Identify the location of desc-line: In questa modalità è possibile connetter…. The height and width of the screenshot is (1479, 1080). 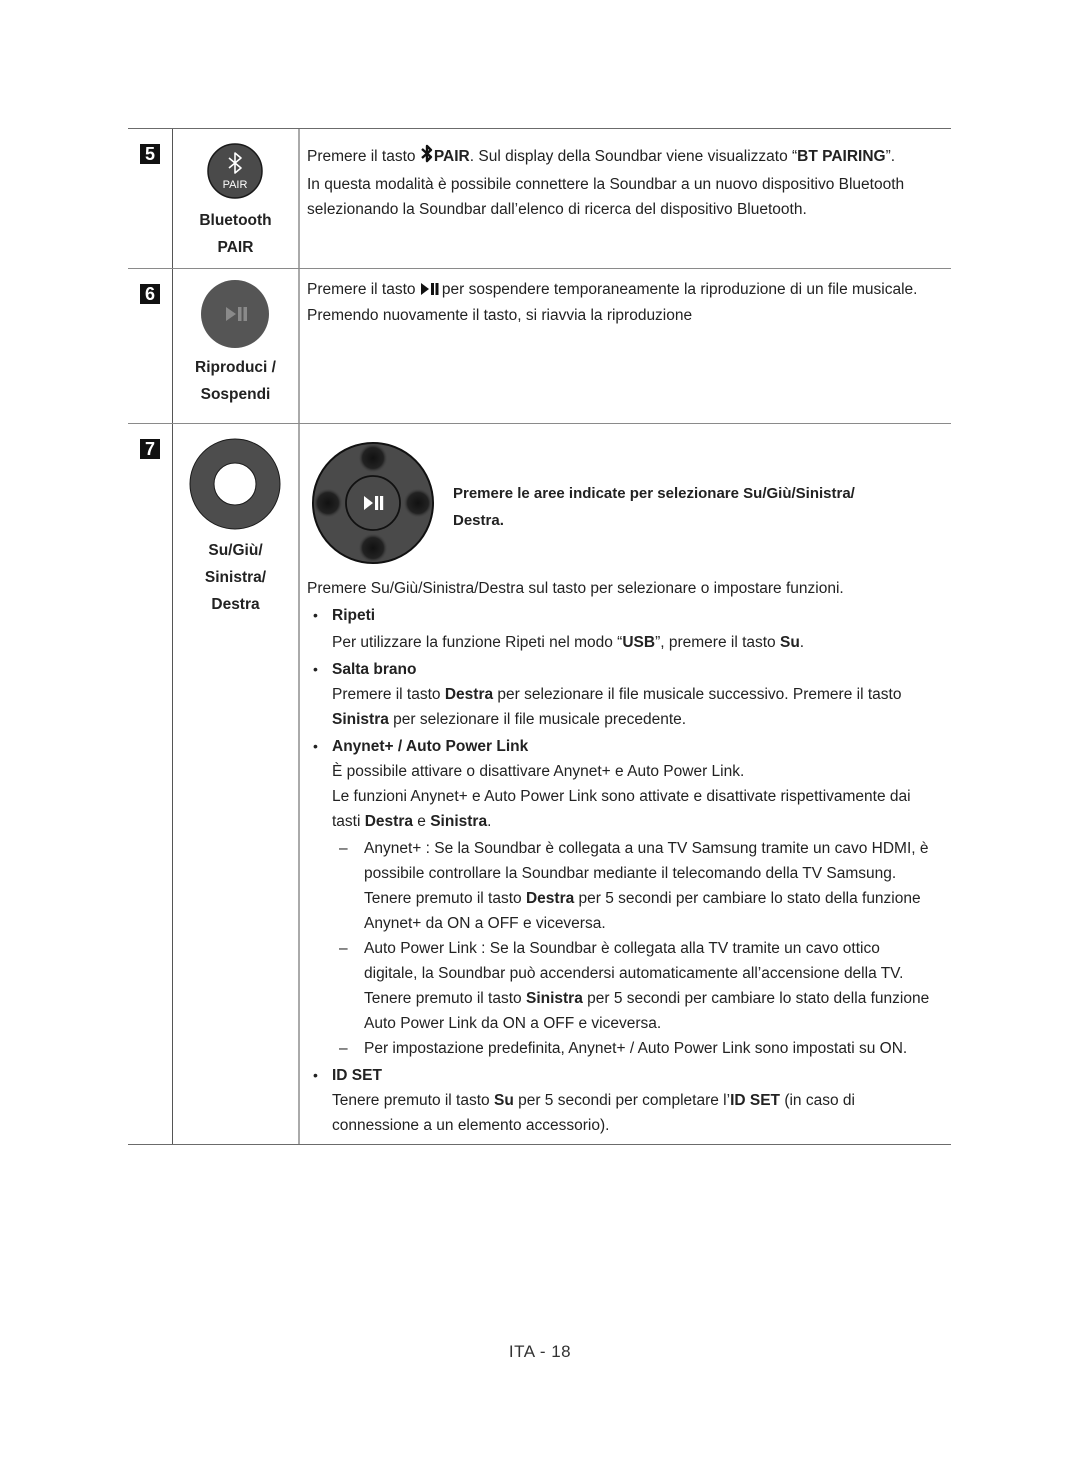
(606, 184).